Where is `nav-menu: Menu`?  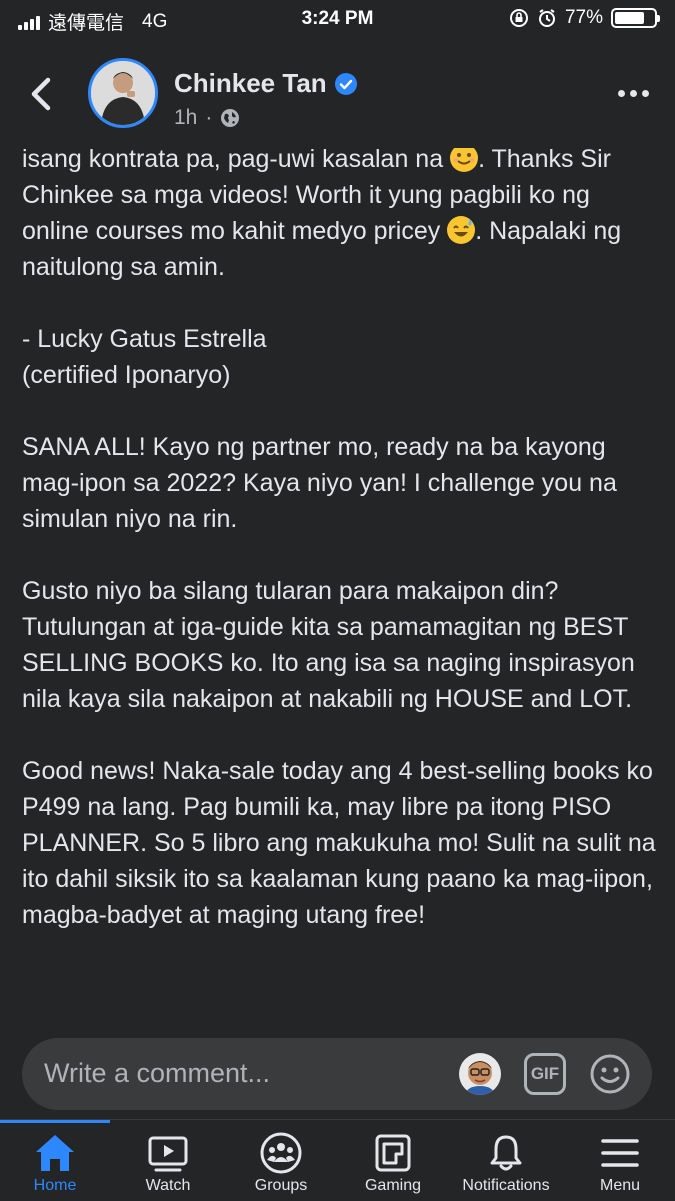
nav-menu: Menu is located at coordinates (620, 1160).